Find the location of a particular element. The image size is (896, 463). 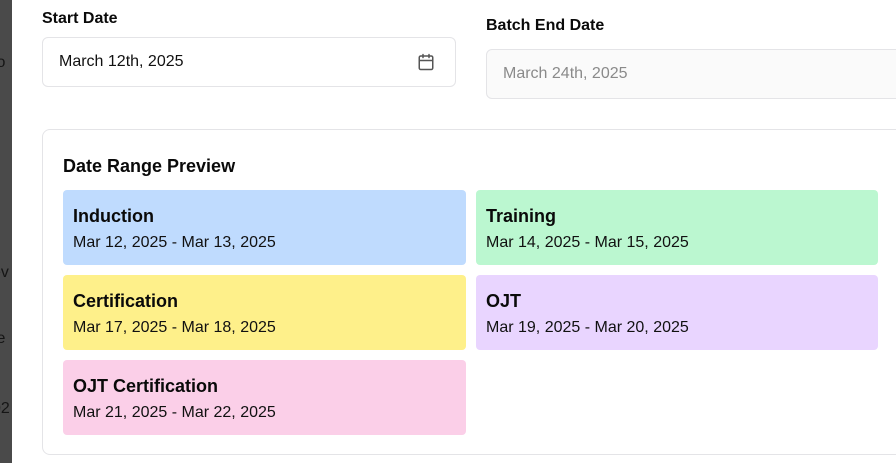

background-page: to s ev te 02 is located at coordinates (6, 231).